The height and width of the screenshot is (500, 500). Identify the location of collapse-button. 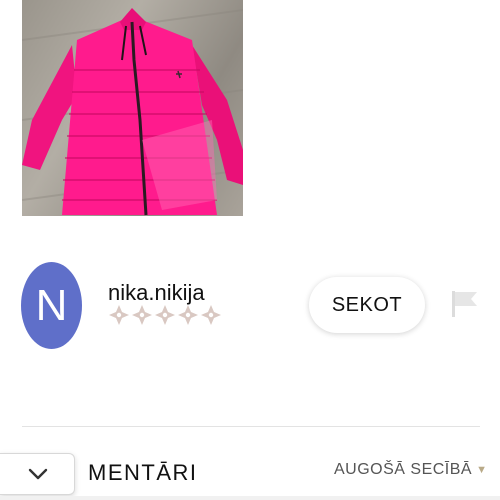
(37, 474).